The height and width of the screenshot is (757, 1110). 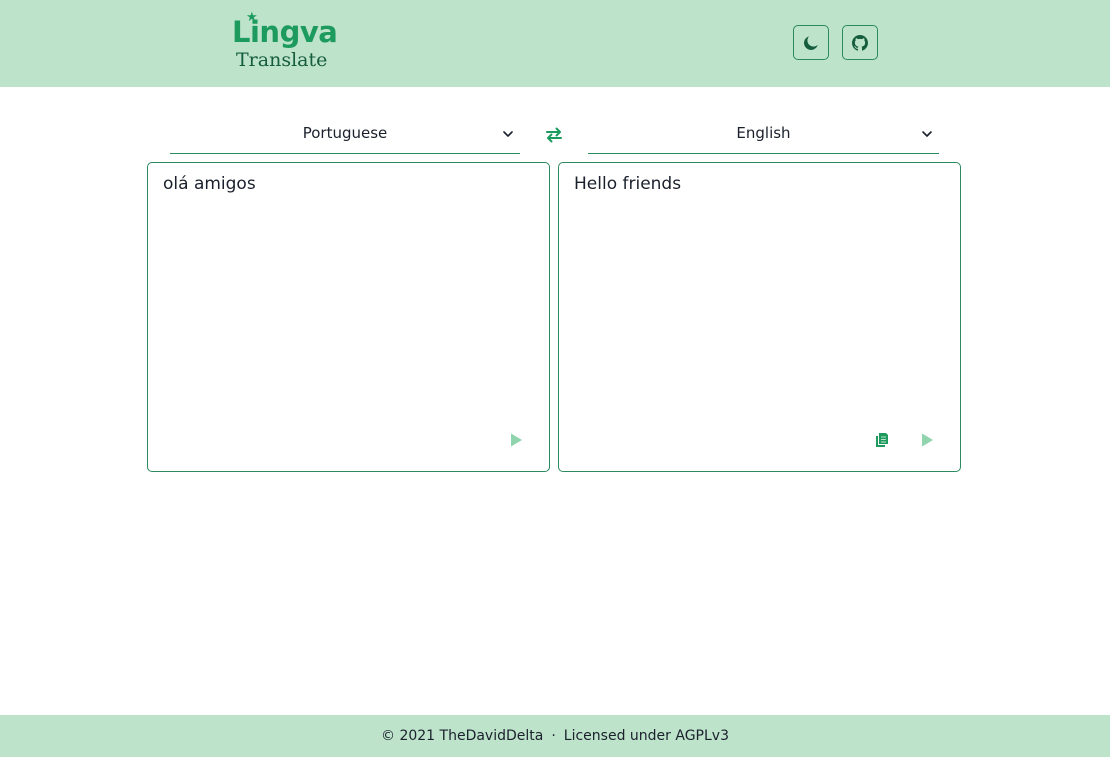 I want to click on github-button, so click(x=860, y=42).